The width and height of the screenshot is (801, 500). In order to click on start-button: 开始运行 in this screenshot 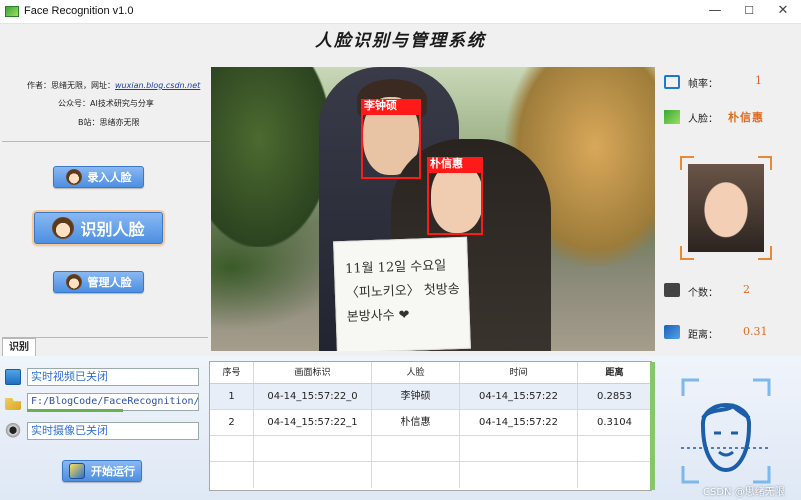, I will do `click(102, 471)`.